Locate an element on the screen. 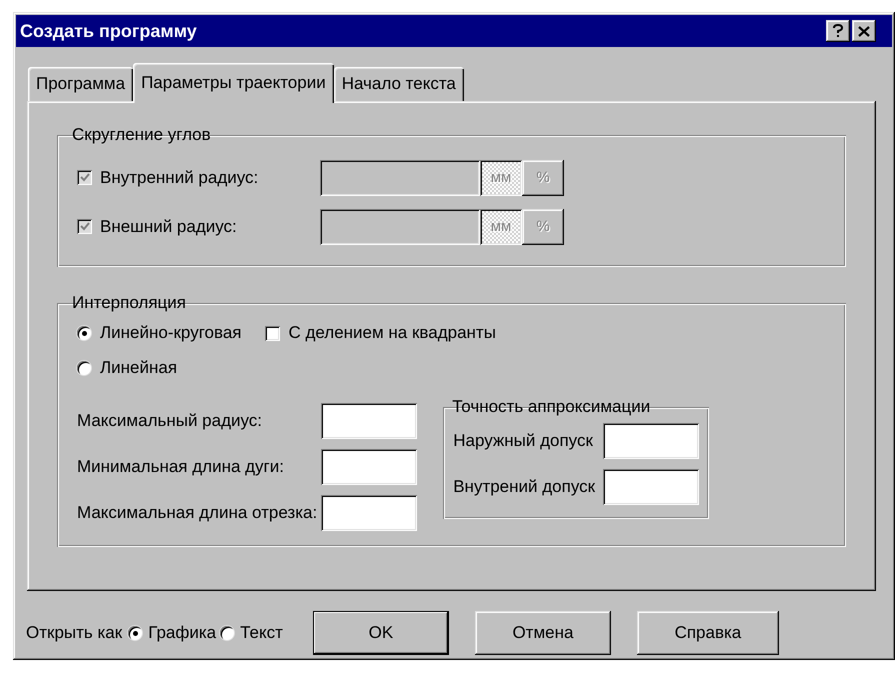 The image size is (895, 673). open-as-label: Открыть как is located at coordinates (74, 633).